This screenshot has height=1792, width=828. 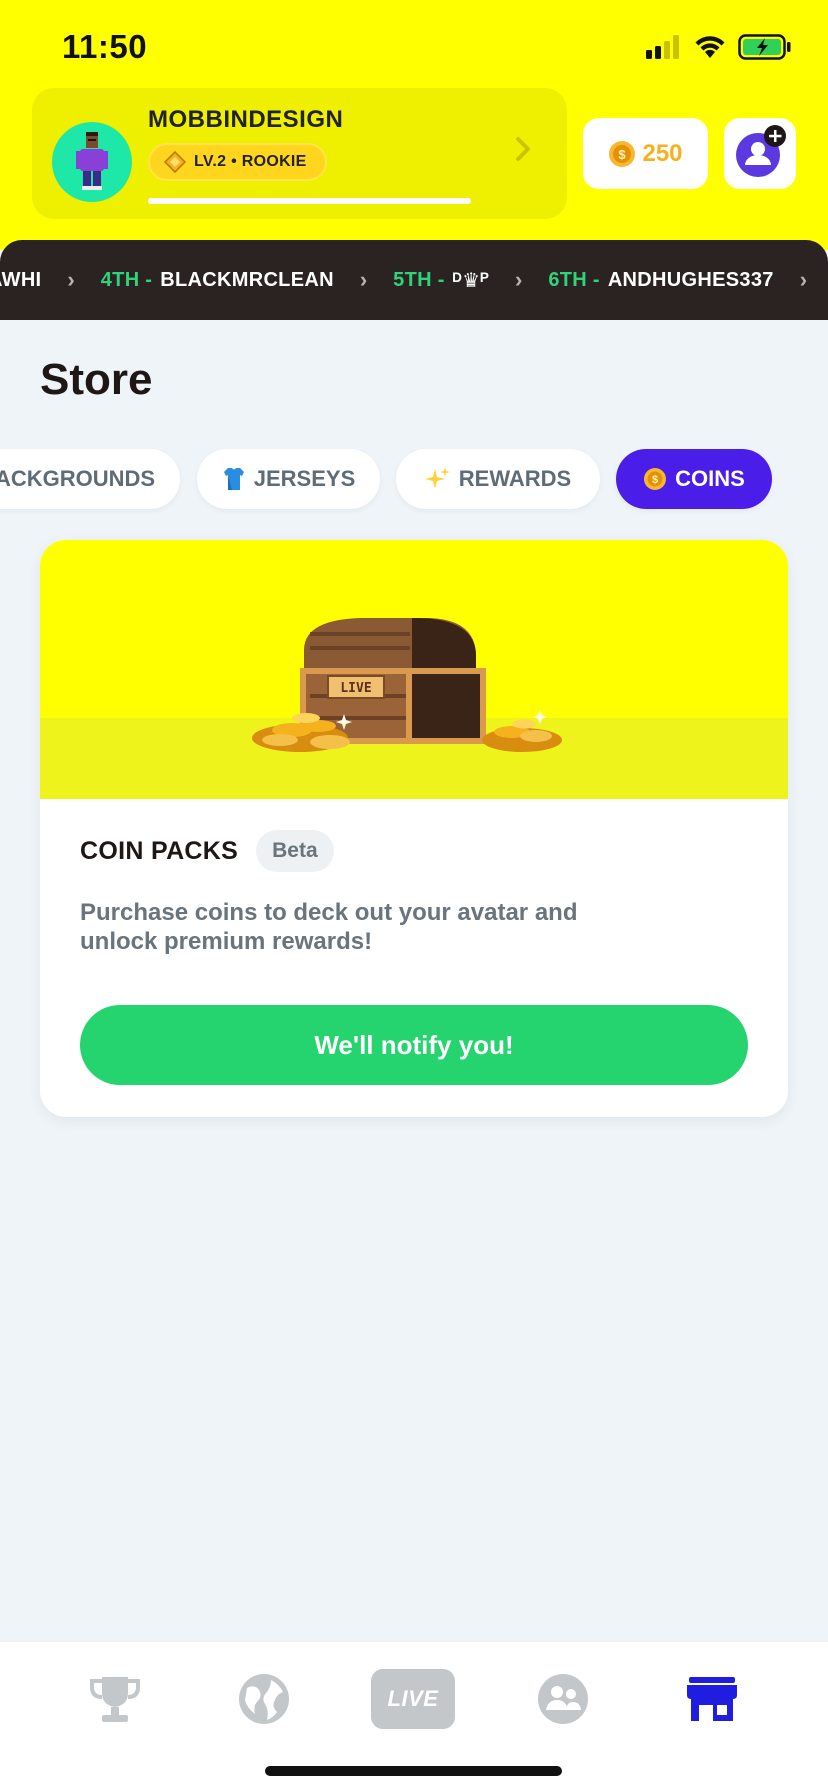 What do you see at coordinates (105, 46) in the screenshot?
I see `status-time: 11:50` at bounding box center [105, 46].